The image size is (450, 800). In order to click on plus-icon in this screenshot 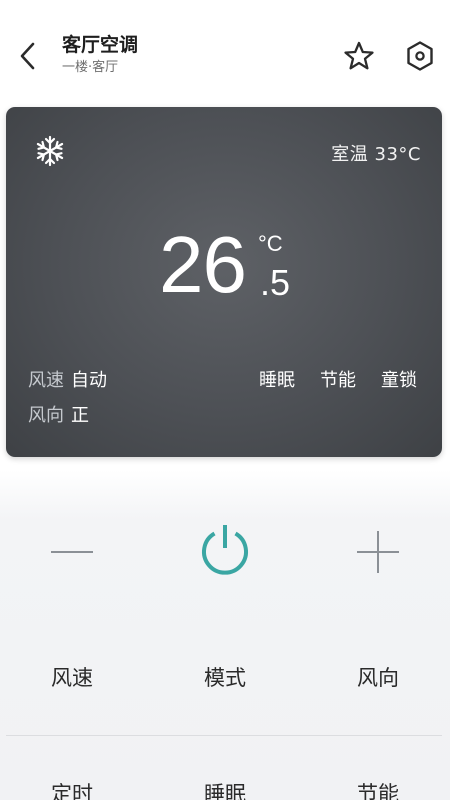, I will do `click(378, 552)`.